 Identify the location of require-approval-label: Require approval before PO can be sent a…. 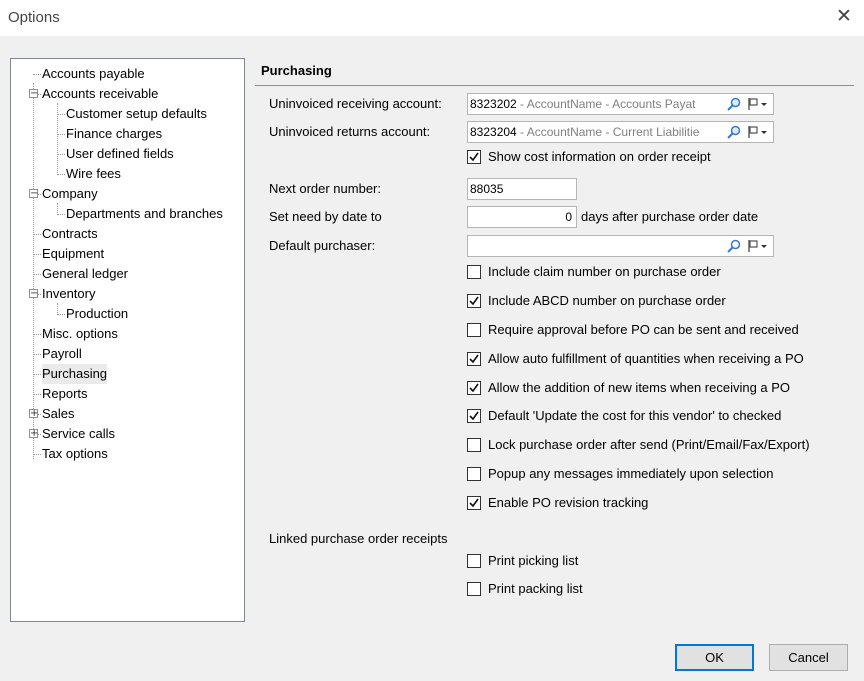
(643, 329).